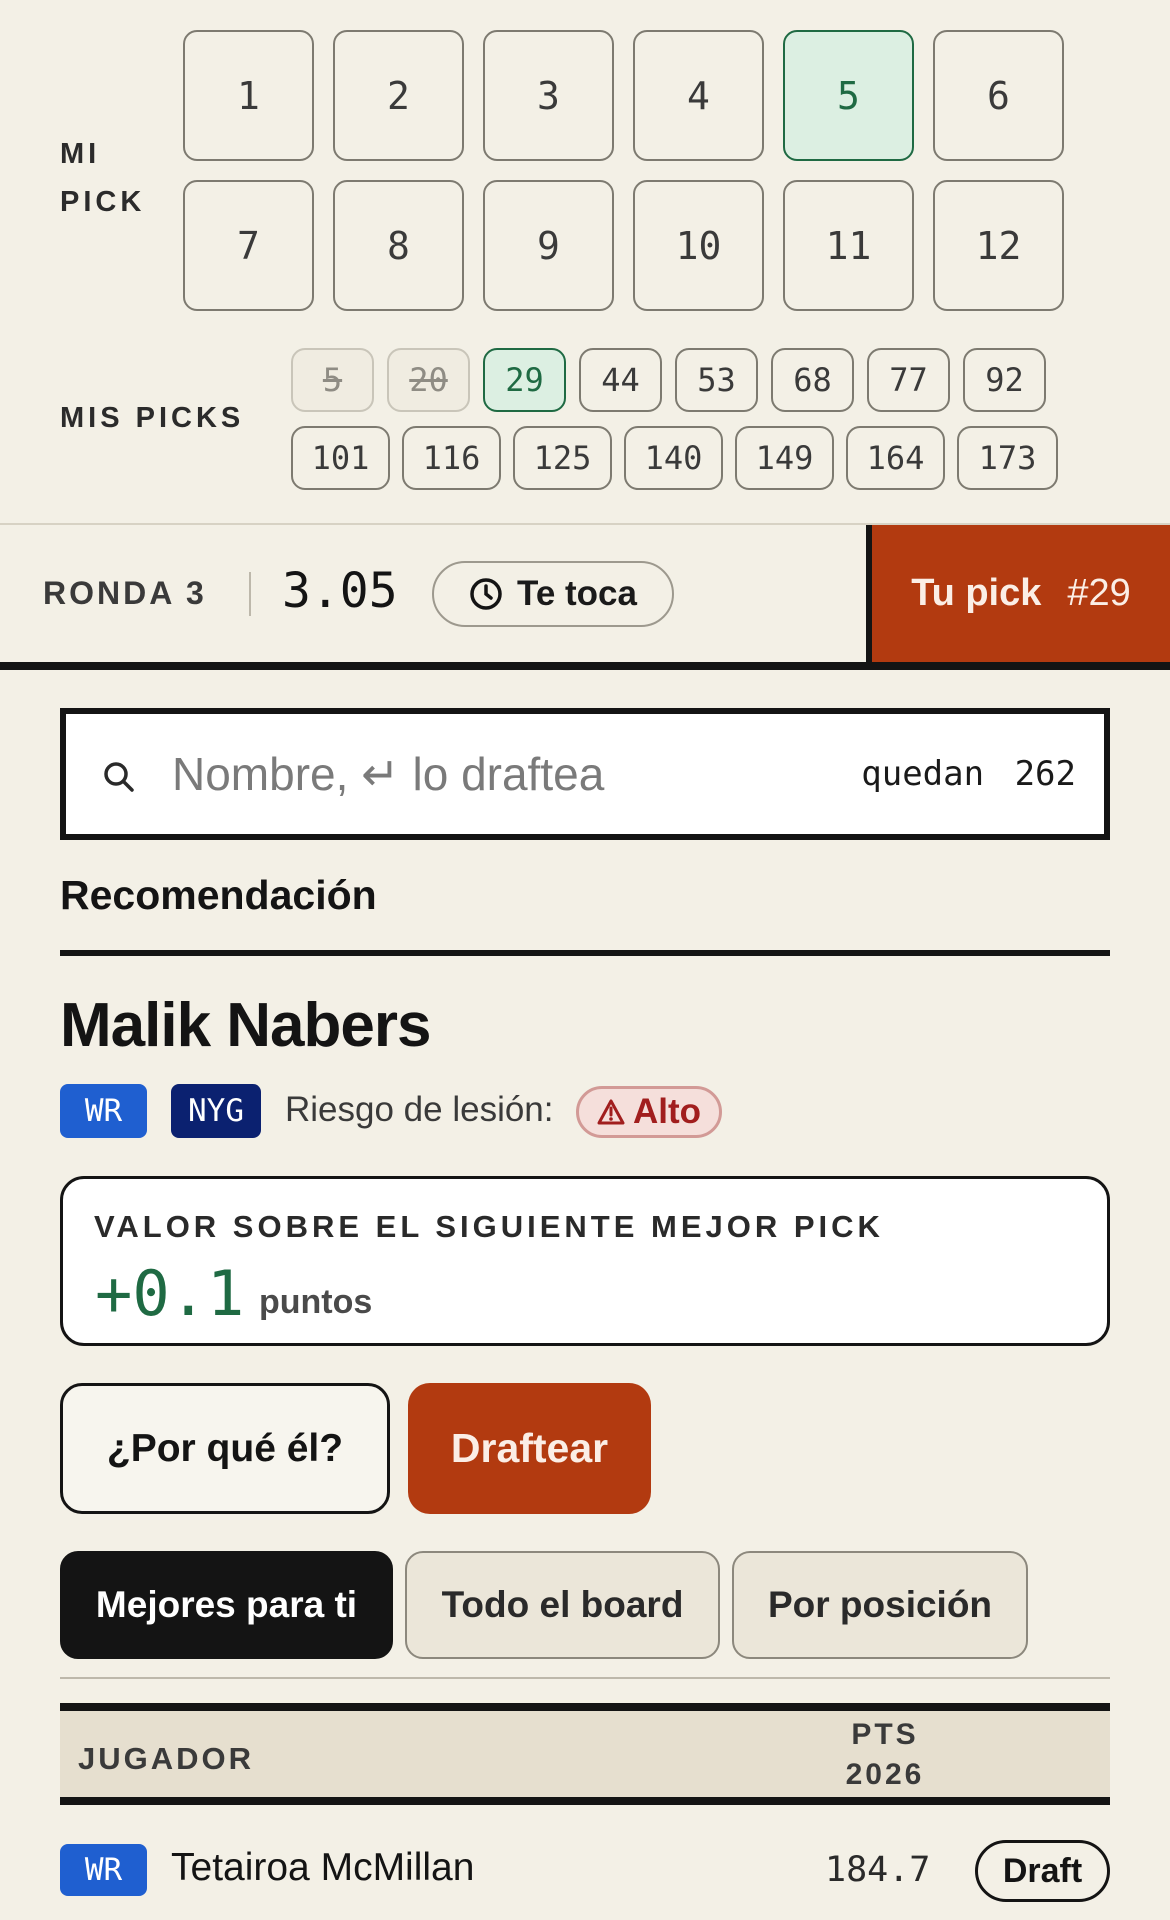 This screenshot has height=1920, width=1170. What do you see at coordinates (548, 95) in the screenshot?
I see `pick-slot-3: 3` at bounding box center [548, 95].